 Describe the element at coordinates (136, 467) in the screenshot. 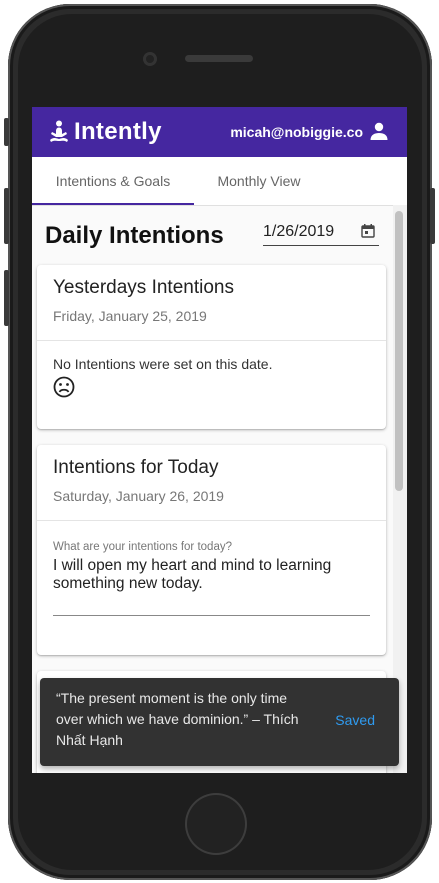

I see `card-title: Intentions for Today` at that location.